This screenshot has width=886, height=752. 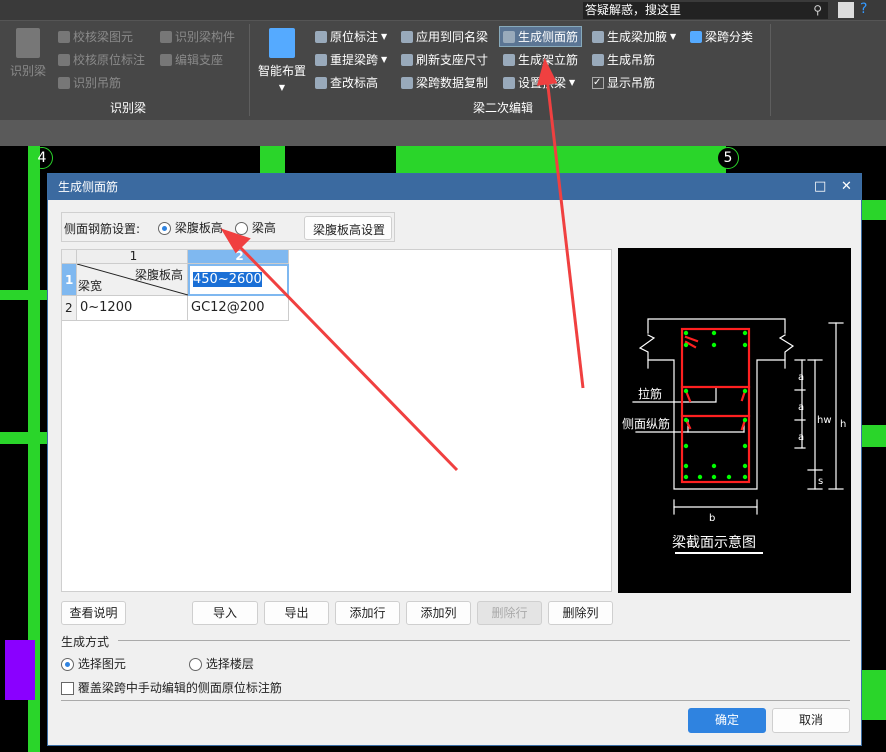 I want to click on component-icon, so click(x=166, y=36).